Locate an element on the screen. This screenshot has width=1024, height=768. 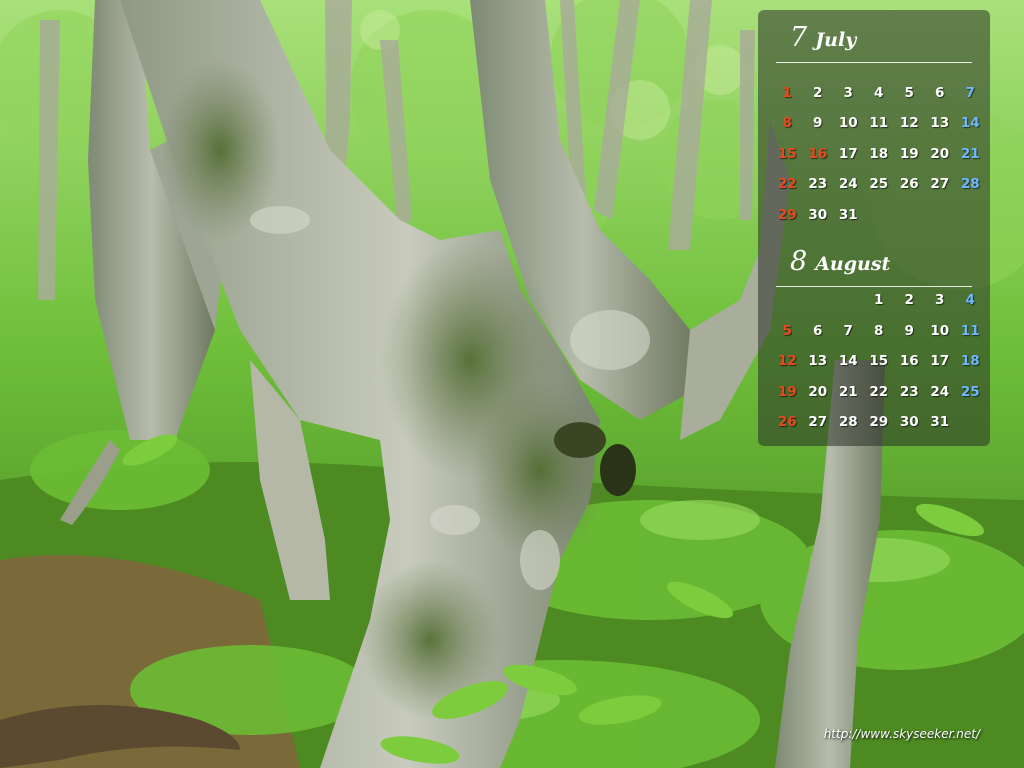
month-name: August is located at coordinates (853, 264).